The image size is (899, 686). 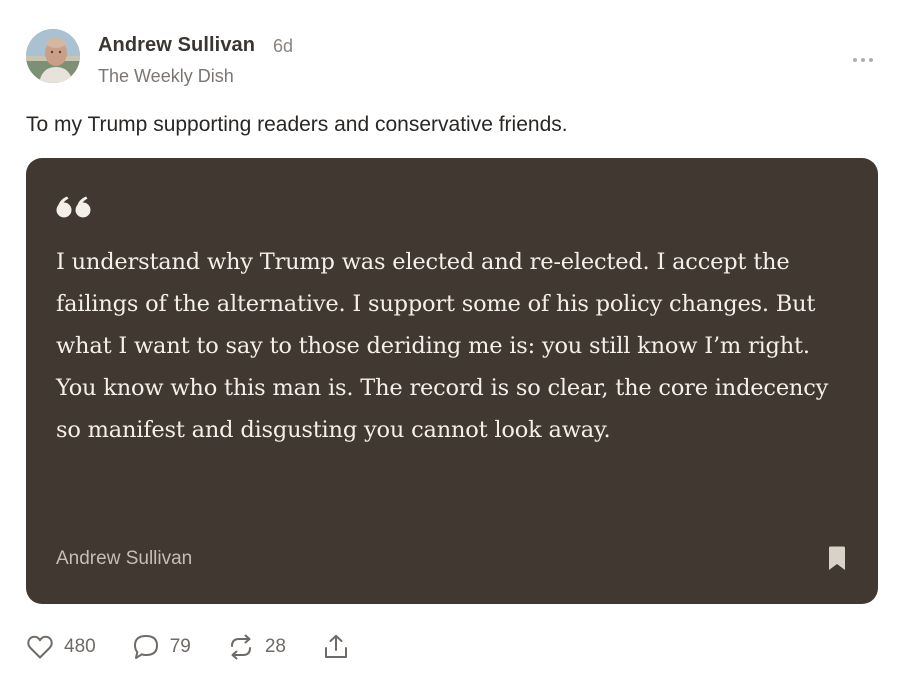 I want to click on author-avatar, so click(x=53, y=56).